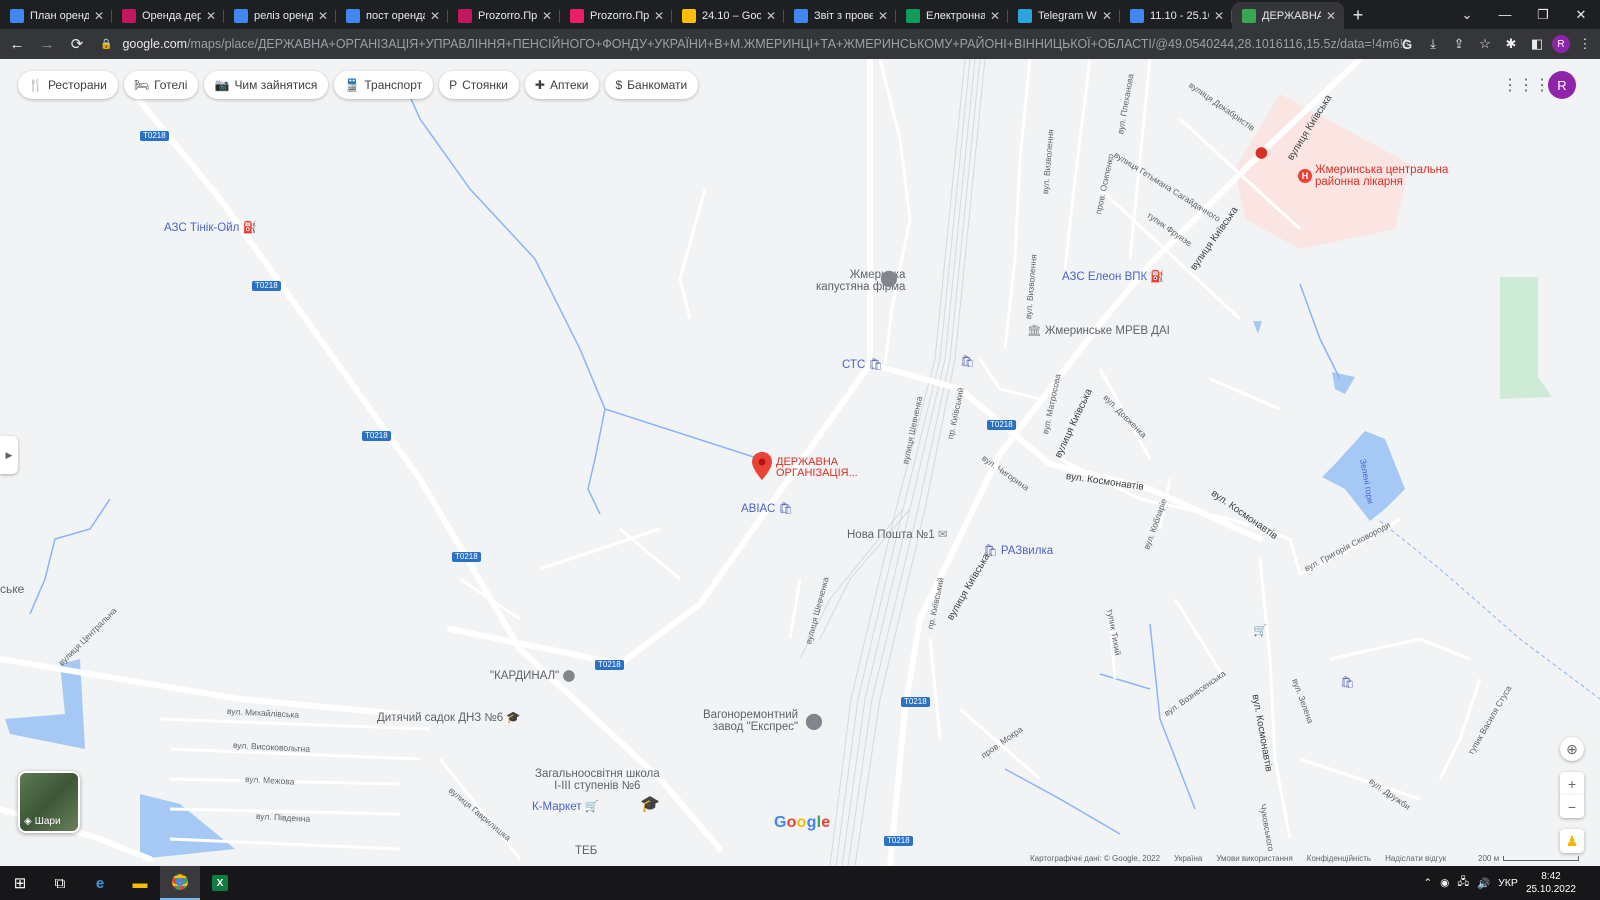 The width and height of the screenshot is (1600, 900). What do you see at coordinates (1572, 841) in the screenshot?
I see `pegman-button: ♟` at bounding box center [1572, 841].